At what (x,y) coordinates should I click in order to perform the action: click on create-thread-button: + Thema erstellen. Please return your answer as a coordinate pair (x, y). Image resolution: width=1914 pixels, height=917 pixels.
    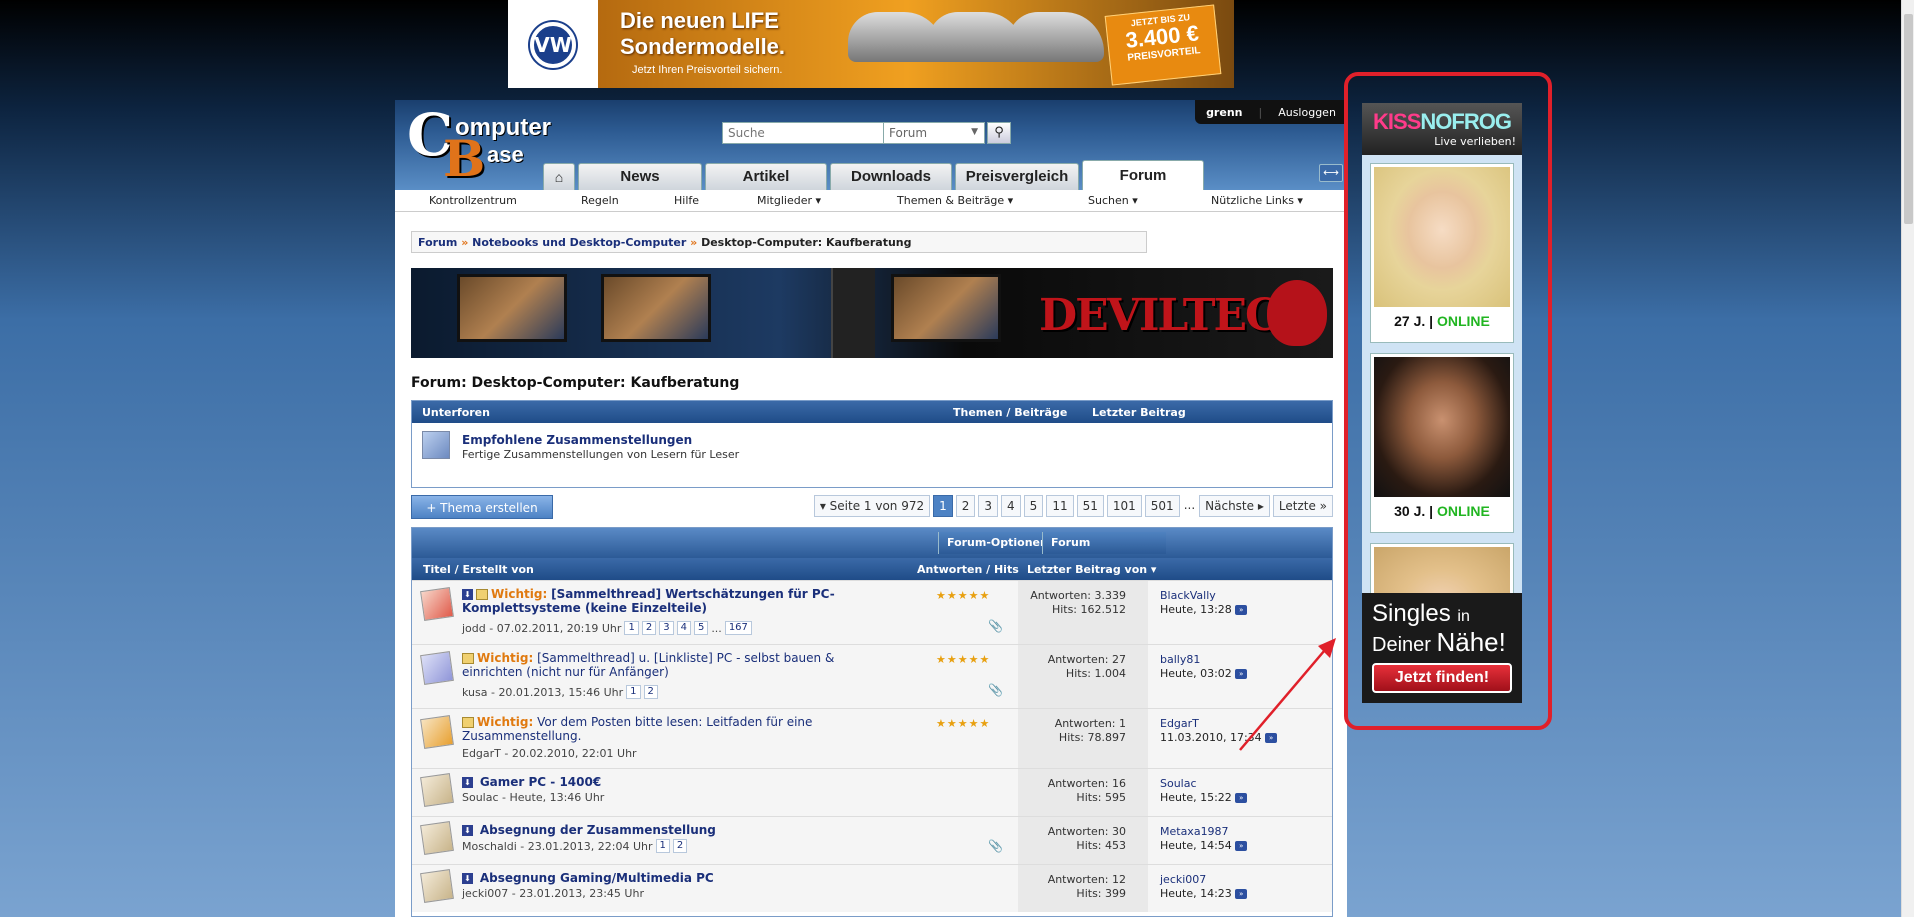
    Looking at the image, I should click on (482, 507).